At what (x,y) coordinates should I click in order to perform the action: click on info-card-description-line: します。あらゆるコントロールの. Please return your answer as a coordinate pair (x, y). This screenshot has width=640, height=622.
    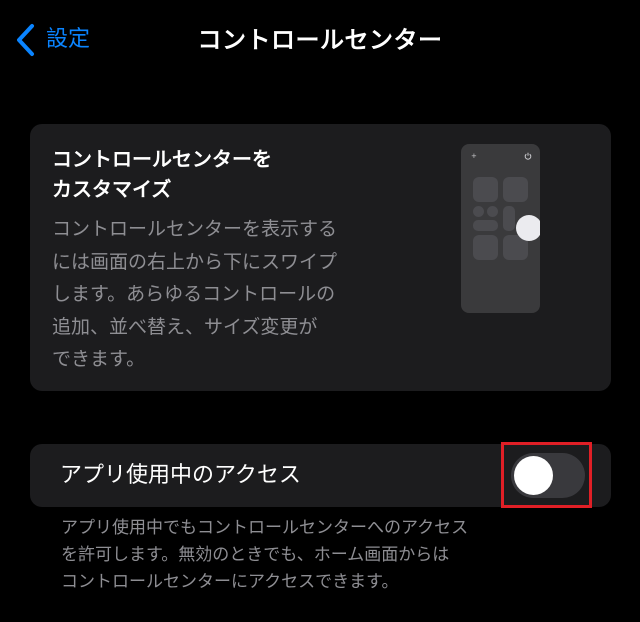
    Looking at the image, I should click on (194, 294).